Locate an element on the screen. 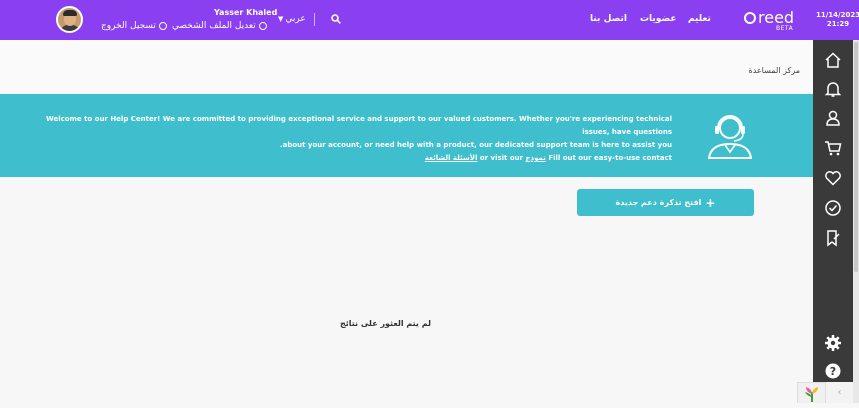 The image size is (859, 408). user-icon is located at coordinates (833, 118).